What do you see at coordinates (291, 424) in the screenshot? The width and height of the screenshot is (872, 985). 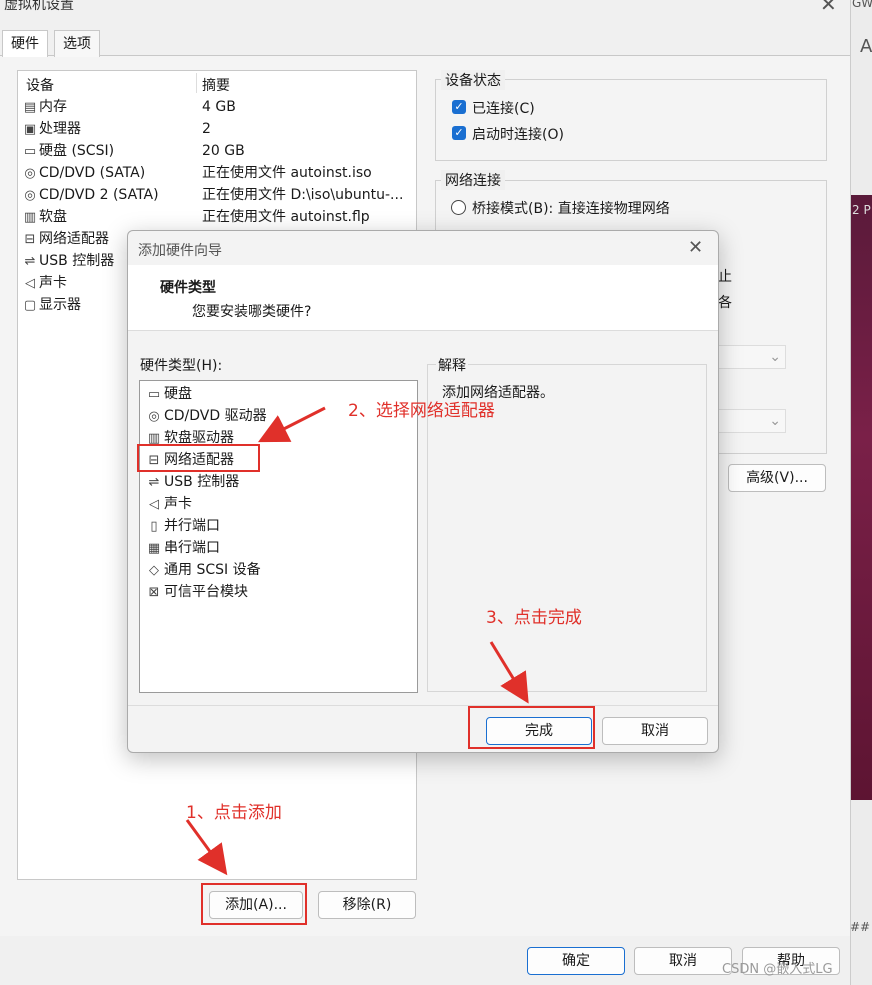 I see `arrow-step2` at bounding box center [291, 424].